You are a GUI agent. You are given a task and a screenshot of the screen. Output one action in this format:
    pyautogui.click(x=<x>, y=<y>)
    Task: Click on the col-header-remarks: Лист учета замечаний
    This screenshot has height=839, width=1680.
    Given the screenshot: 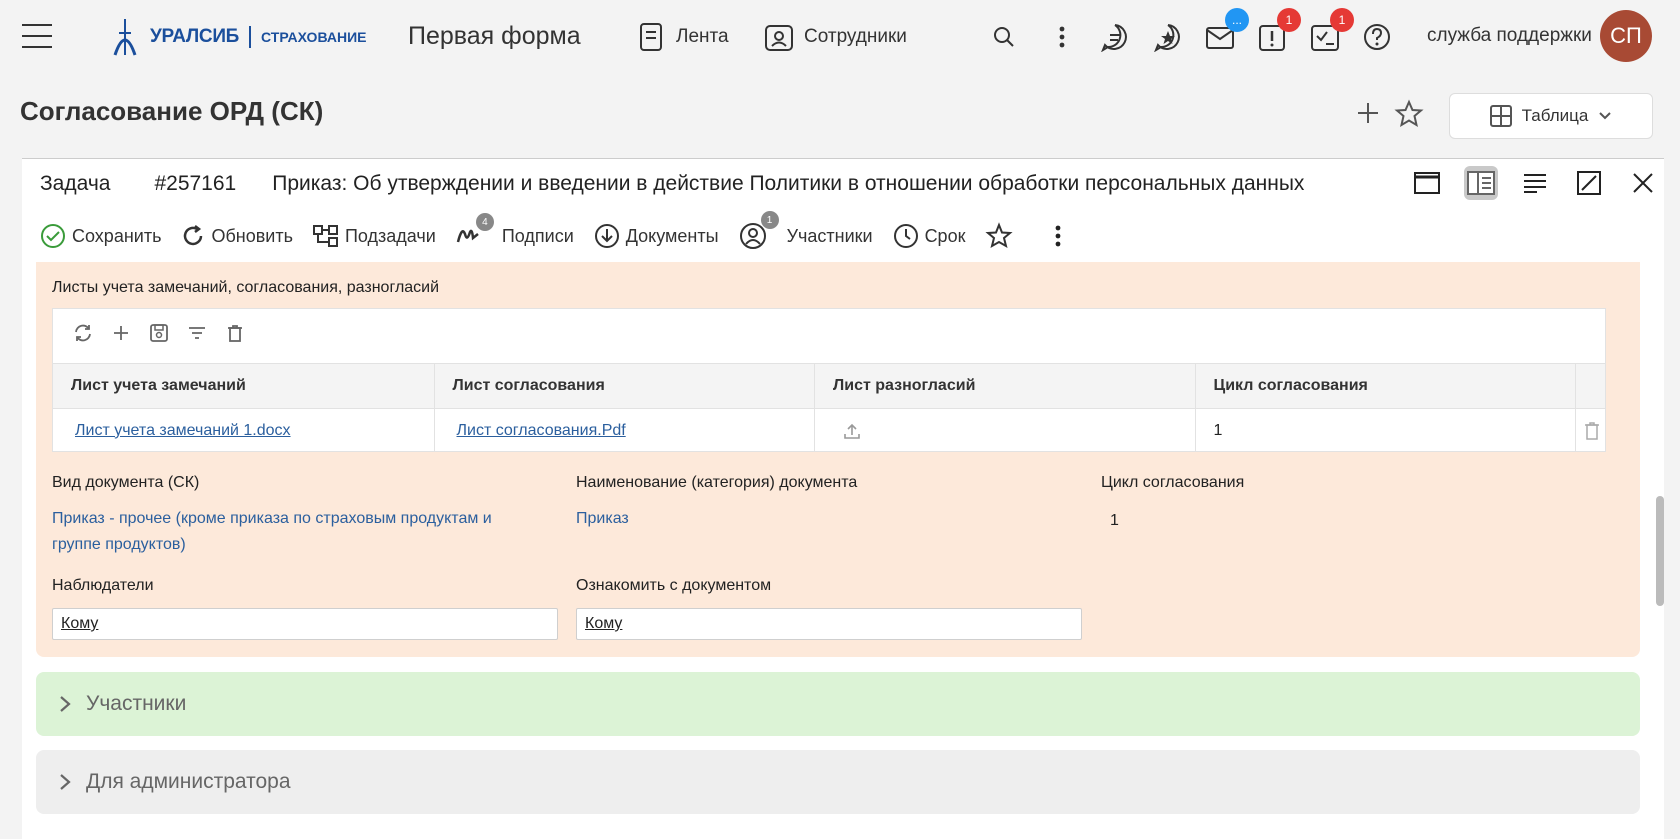 What is the action you would take?
    pyautogui.click(x=244, y=386)
    